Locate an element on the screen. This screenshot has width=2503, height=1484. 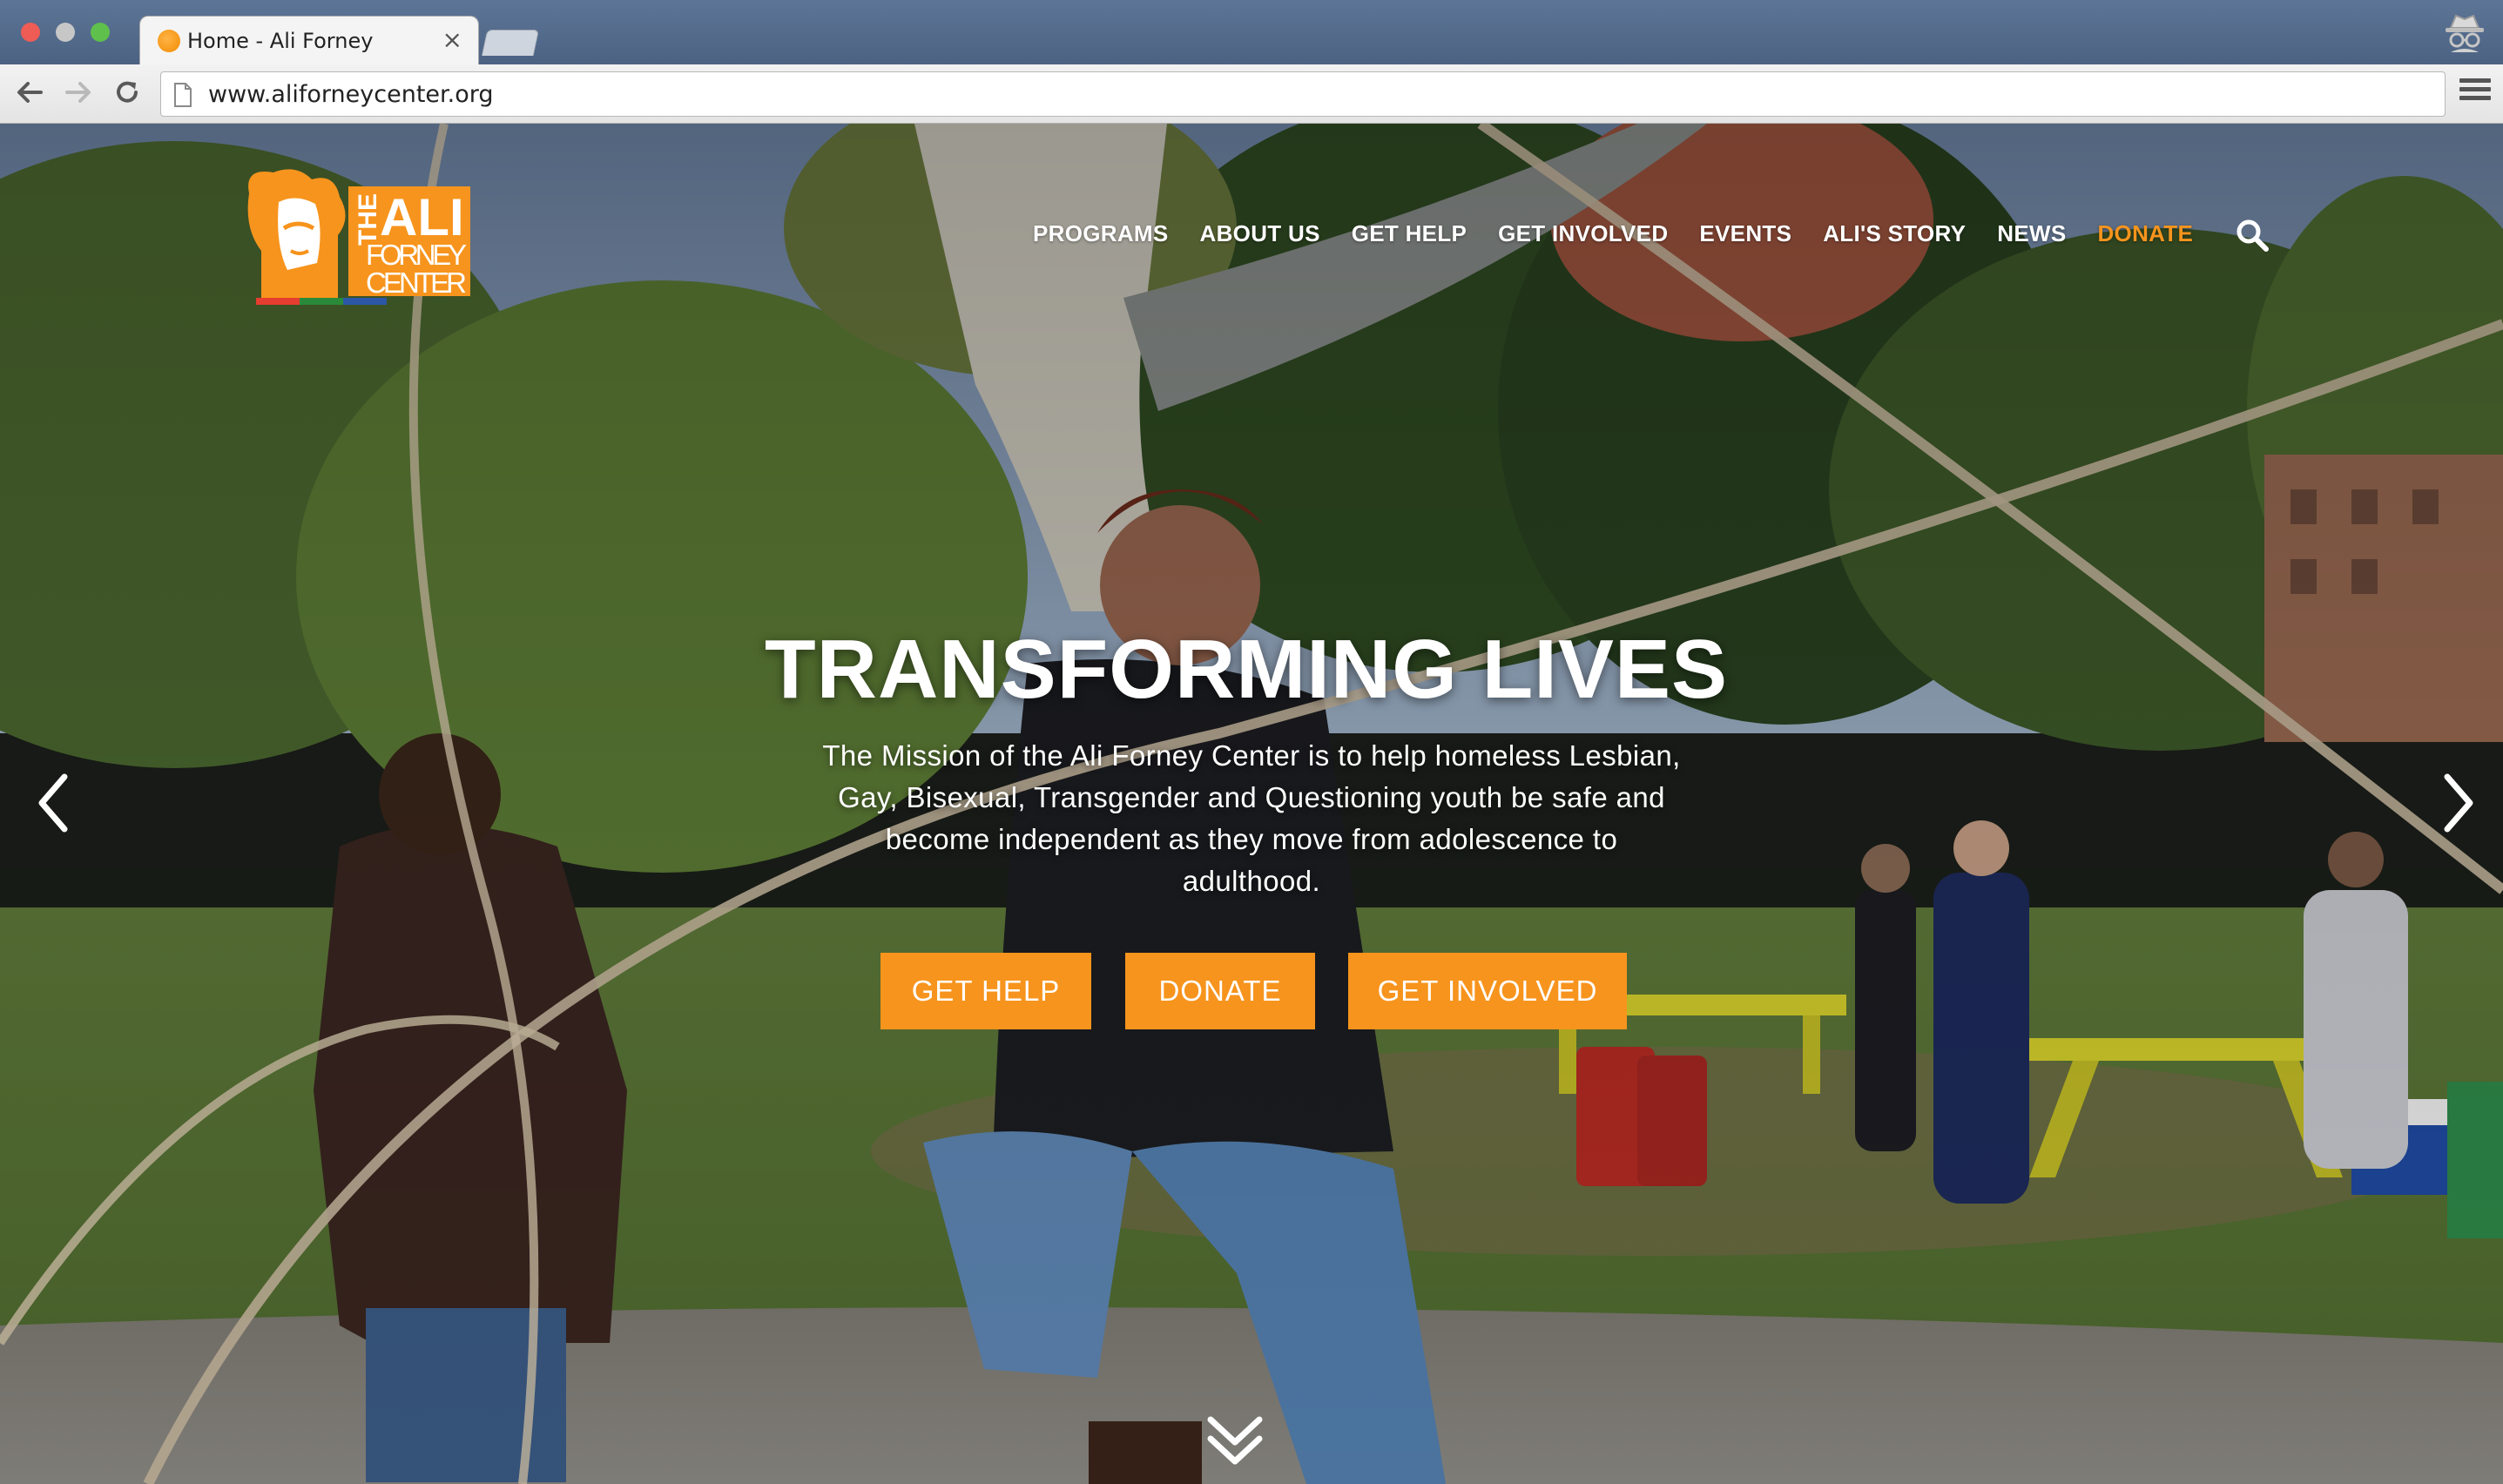
minimize-window-button is located at coordinates (65, 32).